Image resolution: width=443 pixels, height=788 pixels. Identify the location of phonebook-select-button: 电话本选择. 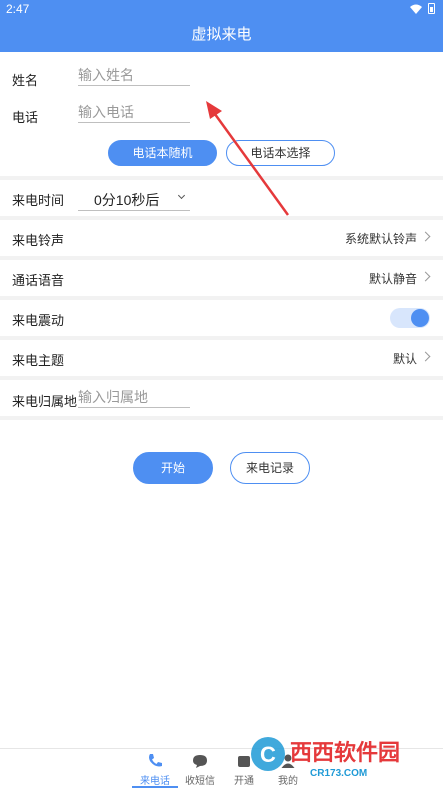
(280, 153).